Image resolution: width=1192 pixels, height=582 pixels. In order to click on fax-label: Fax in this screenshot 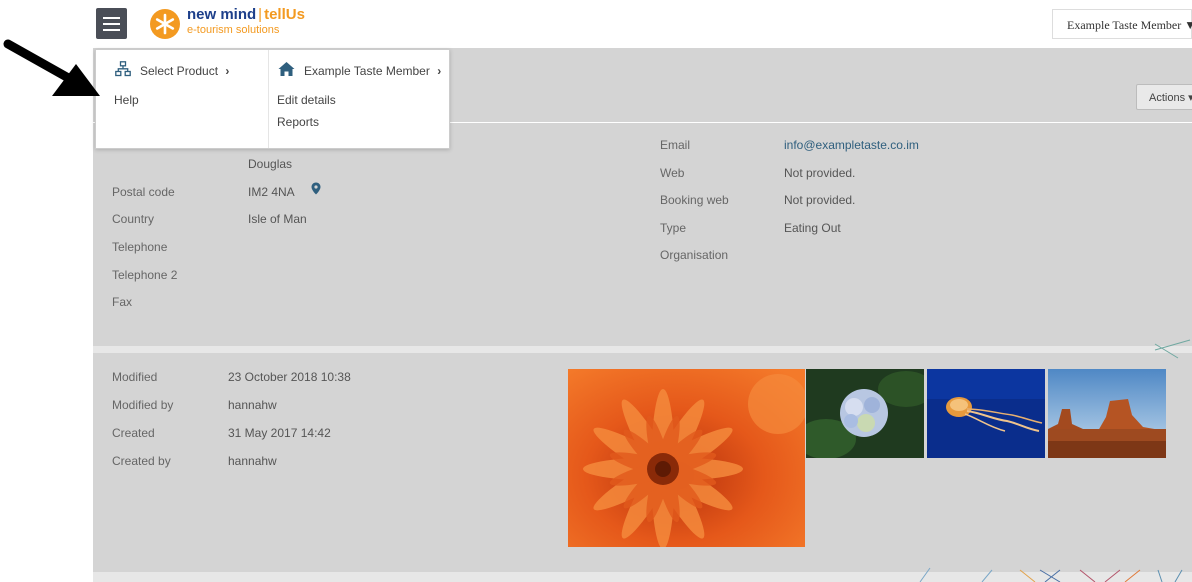, I will do `click(122, 302)`.